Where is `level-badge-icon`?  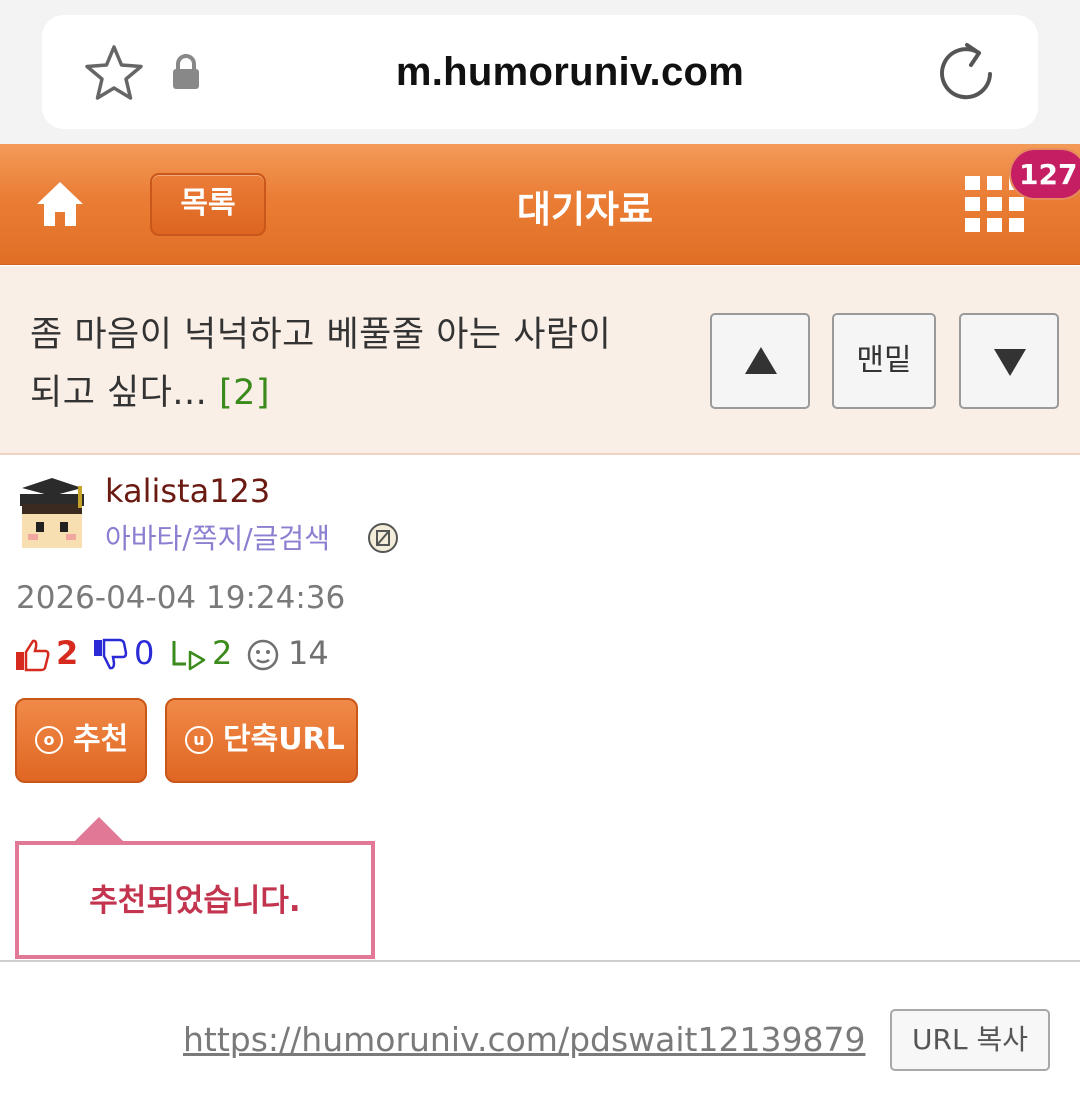
level-badge-icon is located at coordinates (383, 538).